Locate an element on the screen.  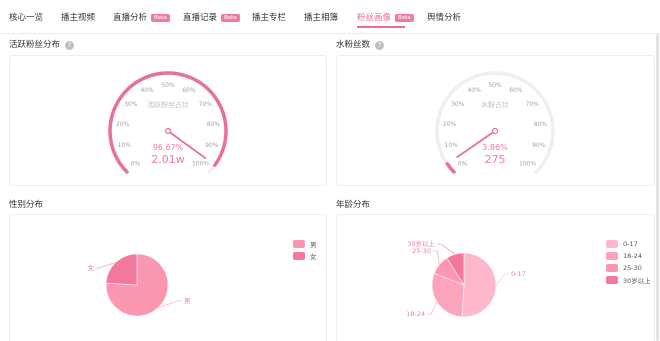
pie-slice-label: 女 is located at coordinates (91, 267).